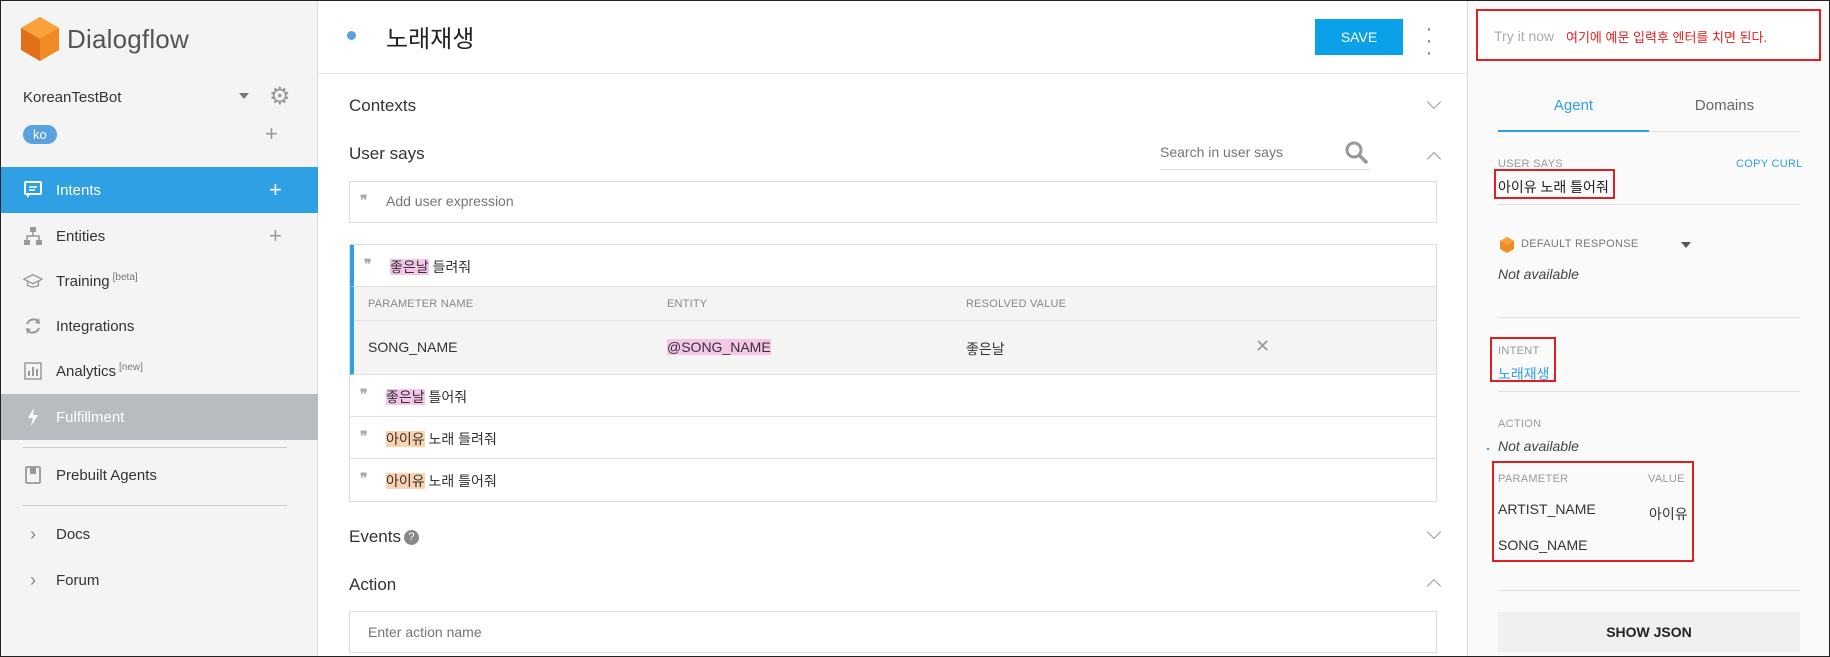 The width and height of the screenshot is (1830, 657). Describe the element at coordinates (893, 438) in the screenshot. I see `list-item: ❞ 아이유 노래 들려줘` at that location.